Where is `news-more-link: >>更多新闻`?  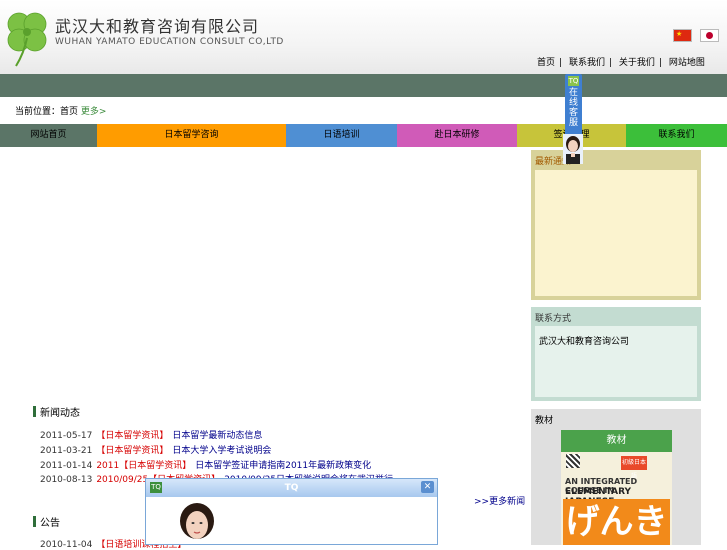
news-more-link: >>更多新闻 is located at coordinates (499, 500).